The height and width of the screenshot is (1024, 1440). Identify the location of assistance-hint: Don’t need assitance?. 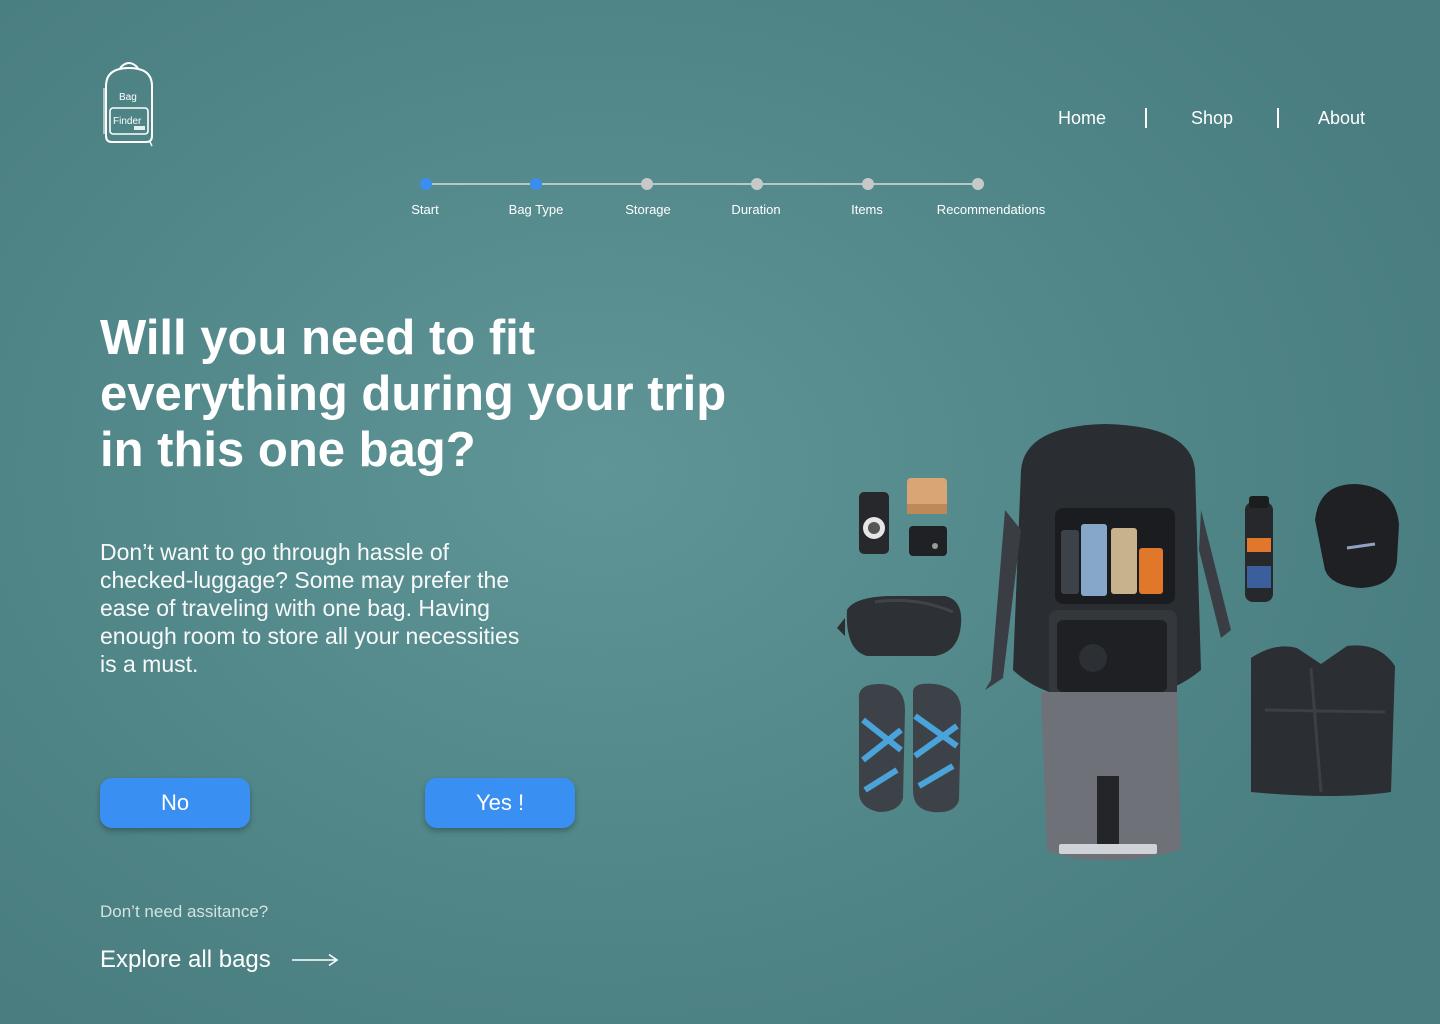
(184, 911).